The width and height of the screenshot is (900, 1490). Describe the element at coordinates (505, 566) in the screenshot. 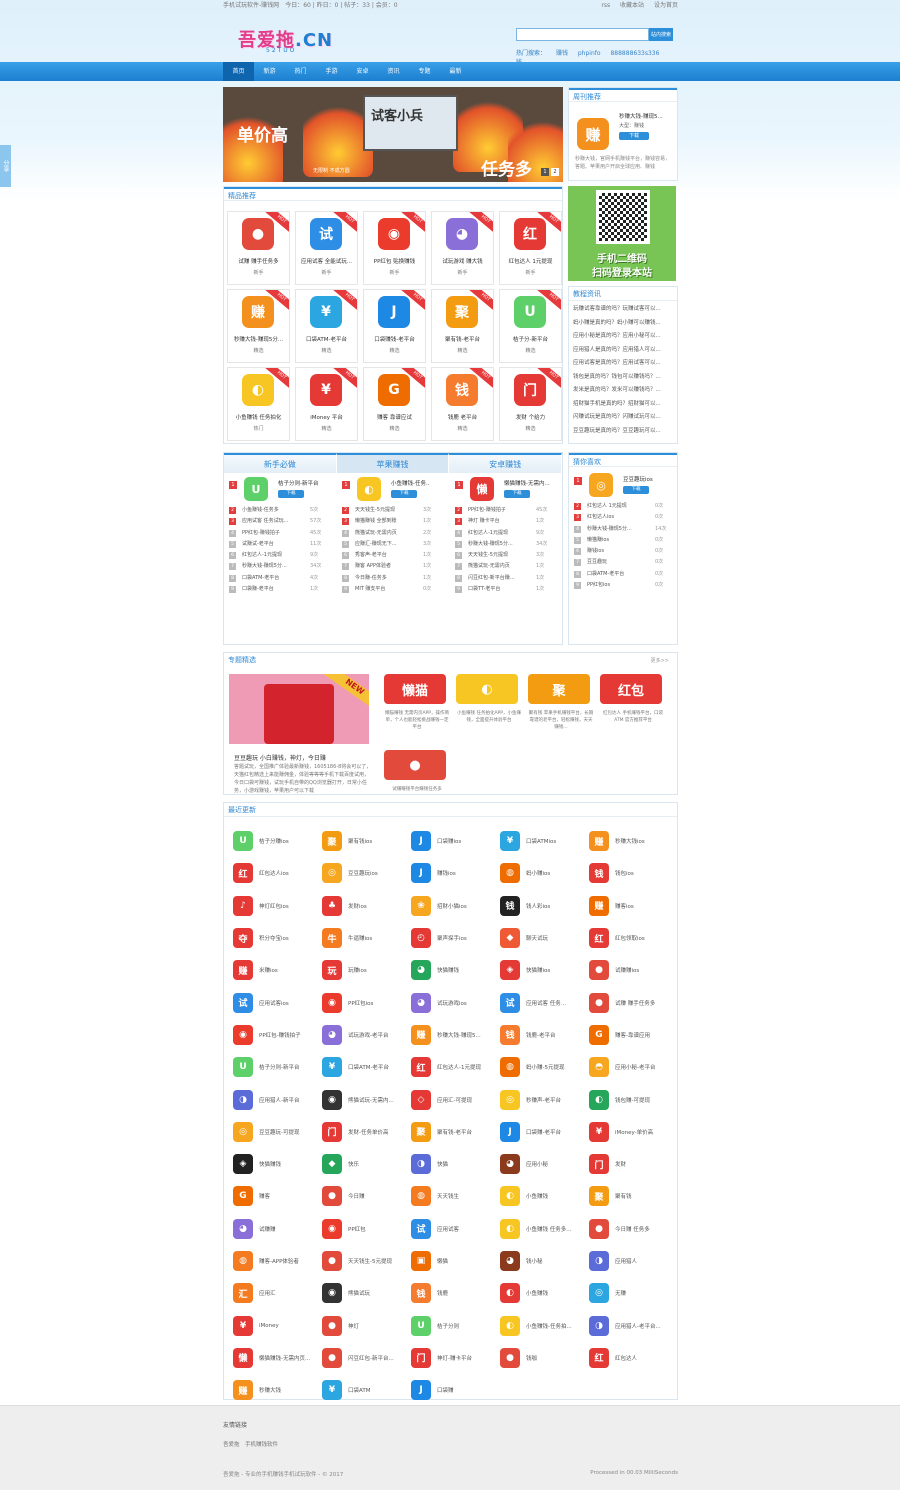

I see `rank-item: 7 熊猫试玩-无需内页 1次` at that location.